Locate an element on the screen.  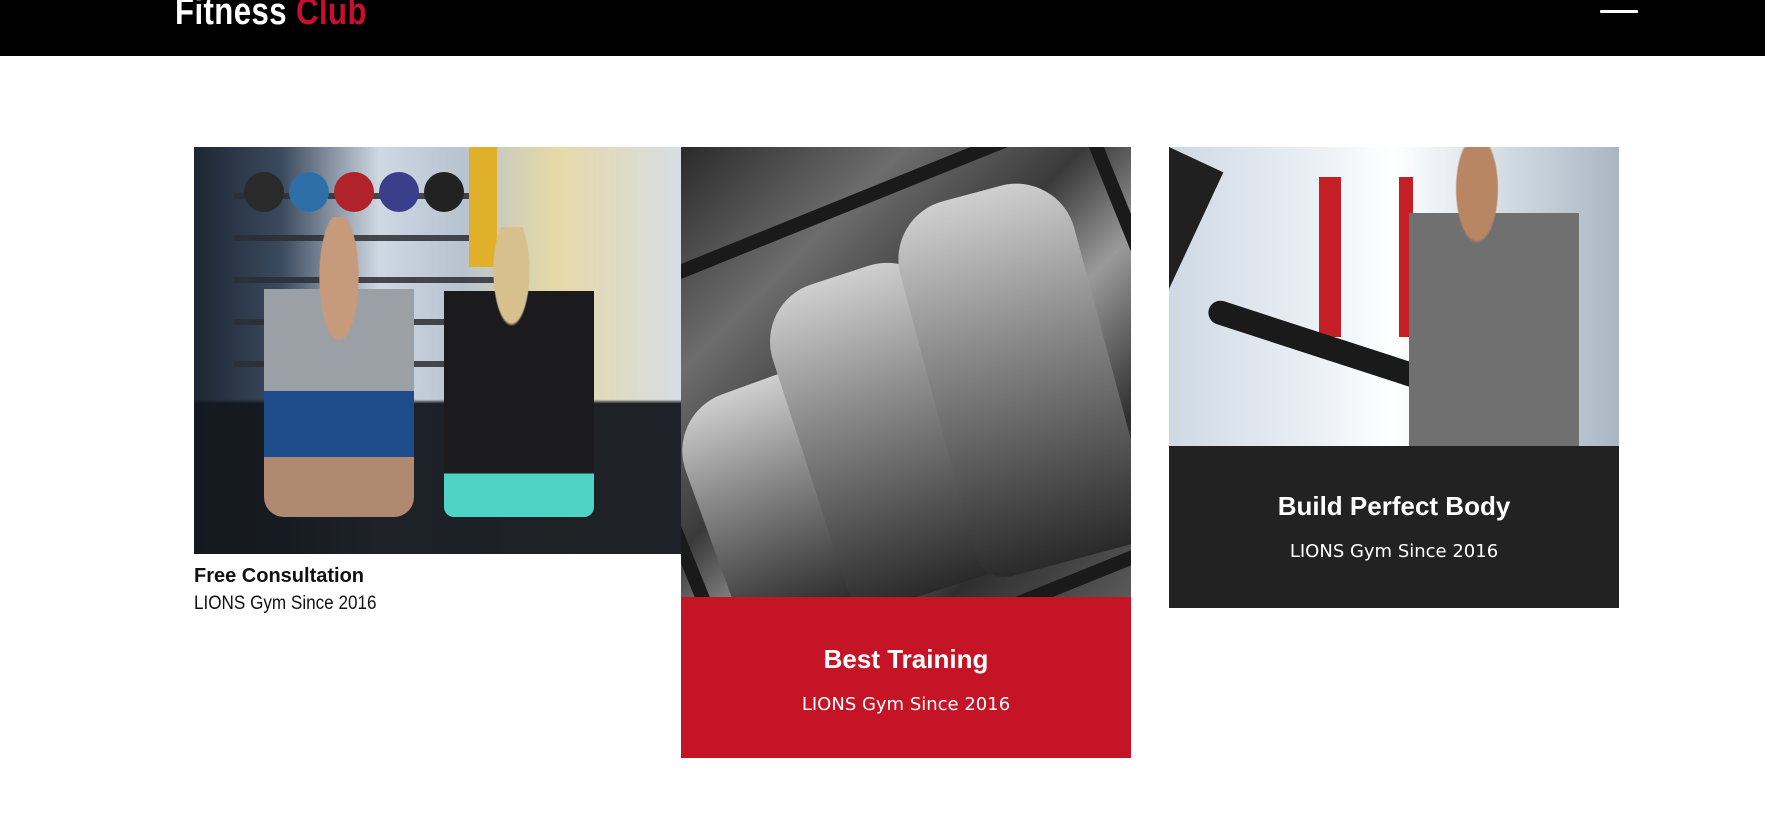
brand-logo: Fitness Club is located at coordinates (271, 19).